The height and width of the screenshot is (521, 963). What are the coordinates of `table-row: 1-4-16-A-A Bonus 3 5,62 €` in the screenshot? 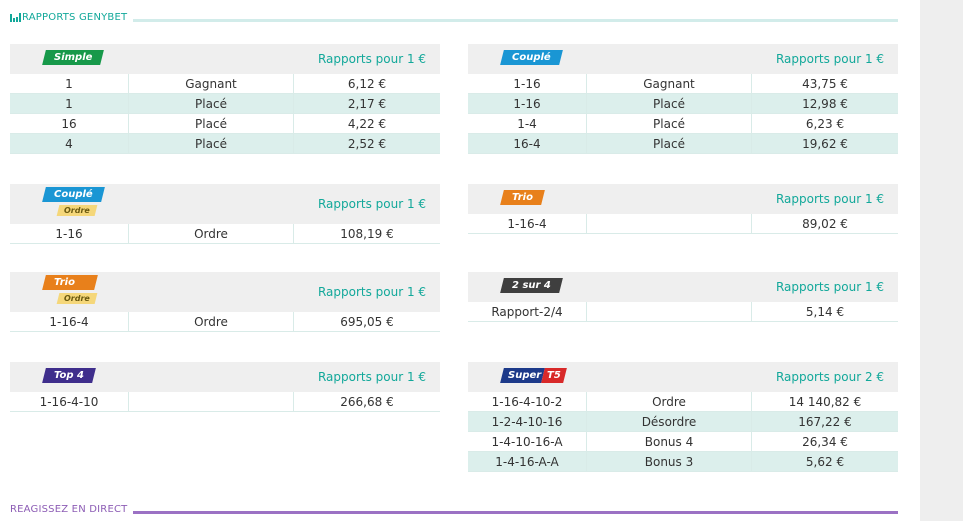 It's located at (683, 462).